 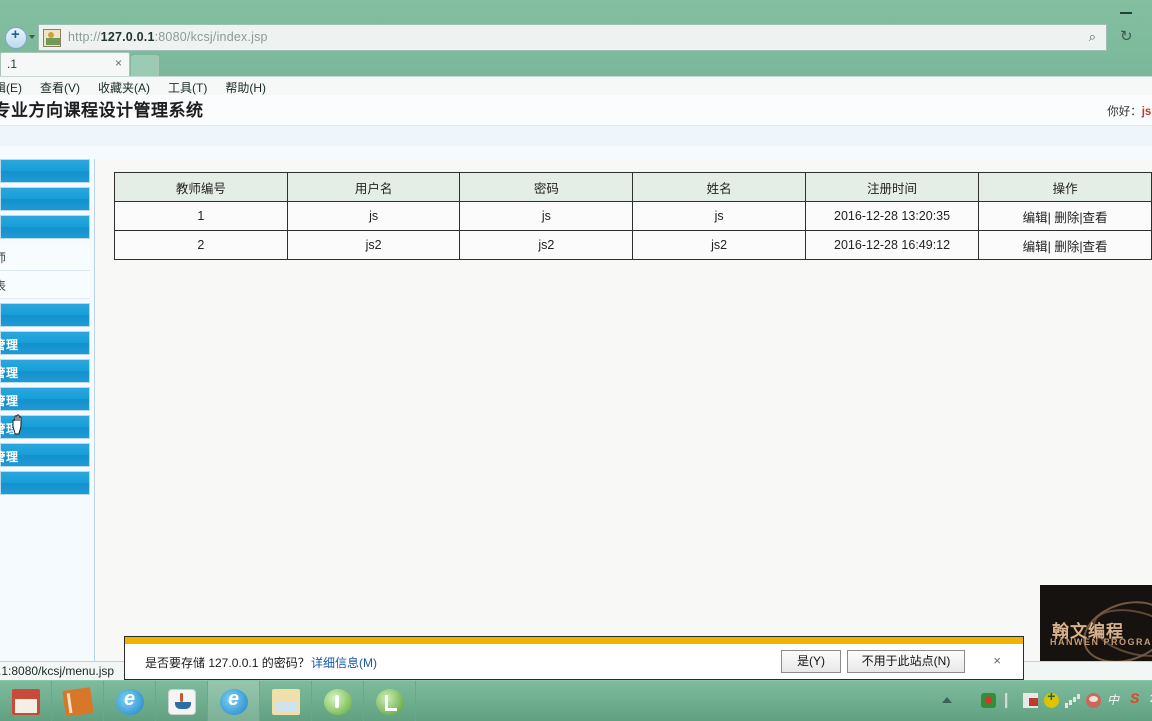 I want to click on tray-qq, so click(x=1093, y=701).